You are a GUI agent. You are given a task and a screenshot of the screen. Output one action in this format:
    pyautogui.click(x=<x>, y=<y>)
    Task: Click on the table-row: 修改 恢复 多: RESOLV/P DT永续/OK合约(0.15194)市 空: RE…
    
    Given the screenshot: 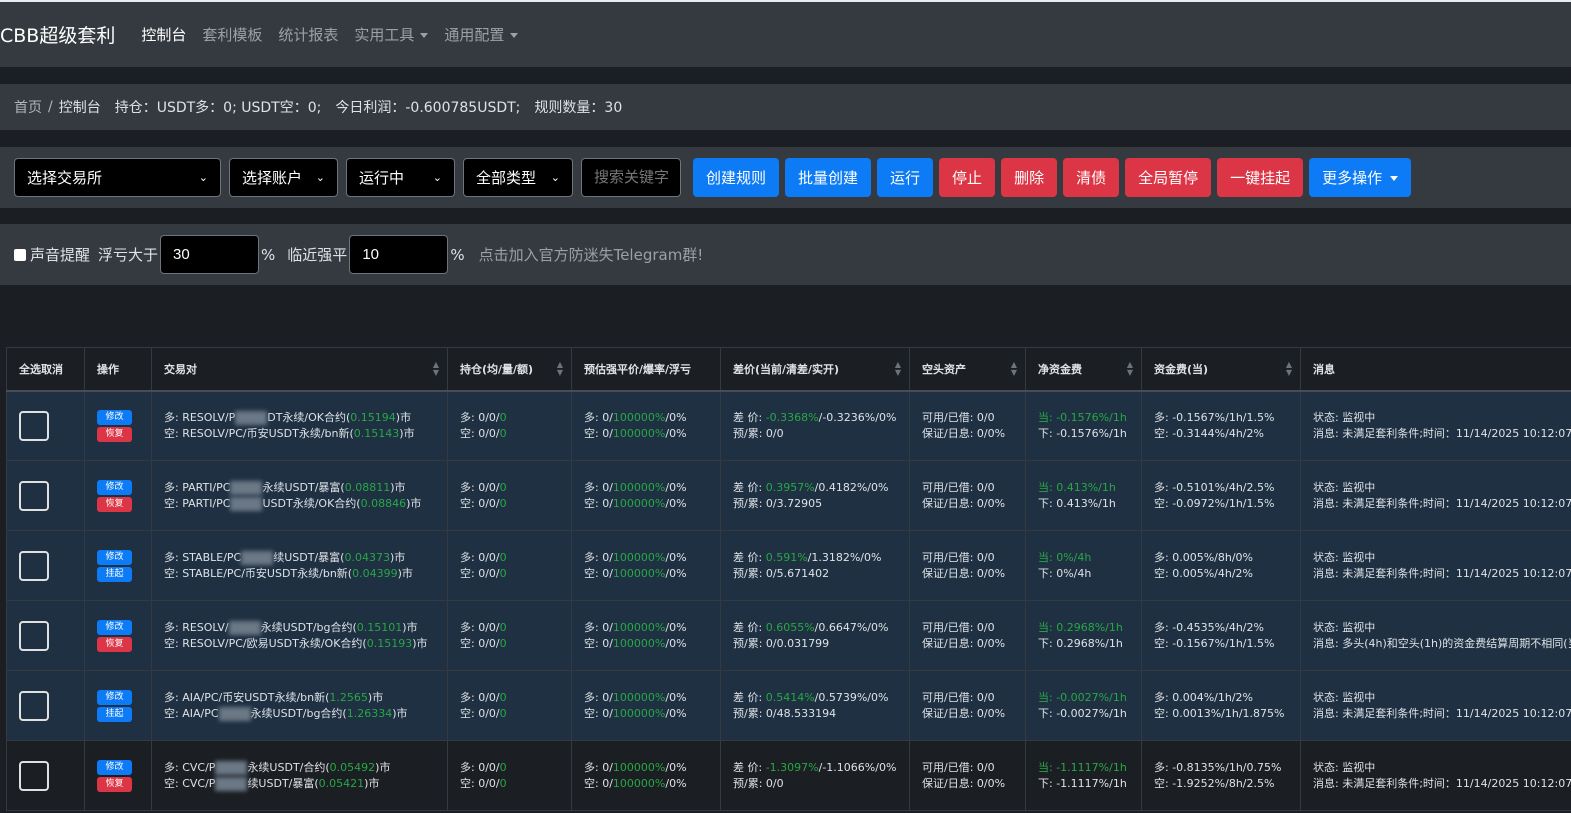 What is the action you would take?
    pyautogui.click(x=788, y=425)
    